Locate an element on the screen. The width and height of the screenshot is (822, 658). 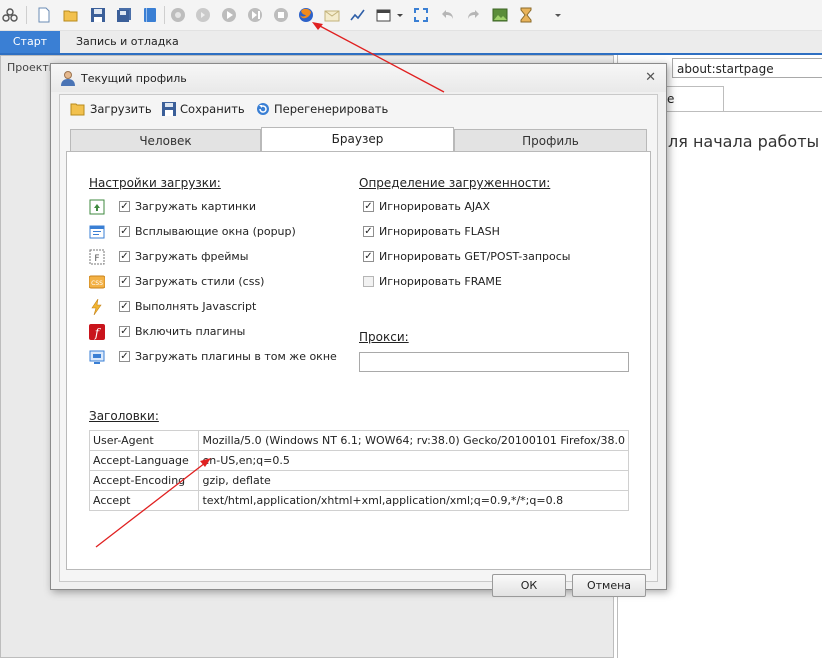
arrow-to-accept-language is located at coordinates (150, 505).